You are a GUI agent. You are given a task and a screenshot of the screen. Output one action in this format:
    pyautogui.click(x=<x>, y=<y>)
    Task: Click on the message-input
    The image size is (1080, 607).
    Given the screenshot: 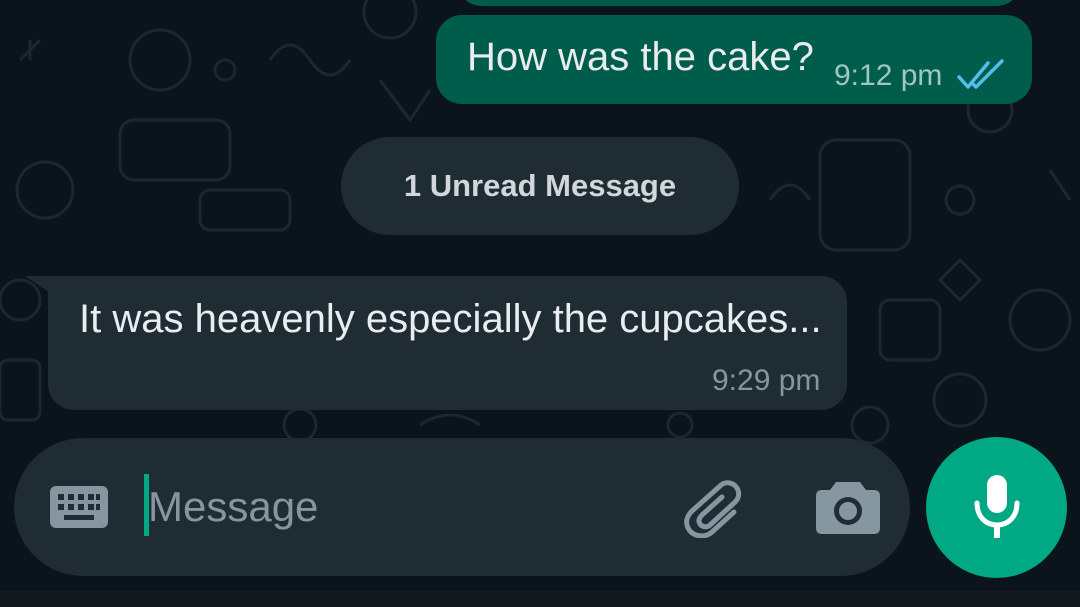 What is the action you would take?
    pyautogui.click(x=388, y=507)
    